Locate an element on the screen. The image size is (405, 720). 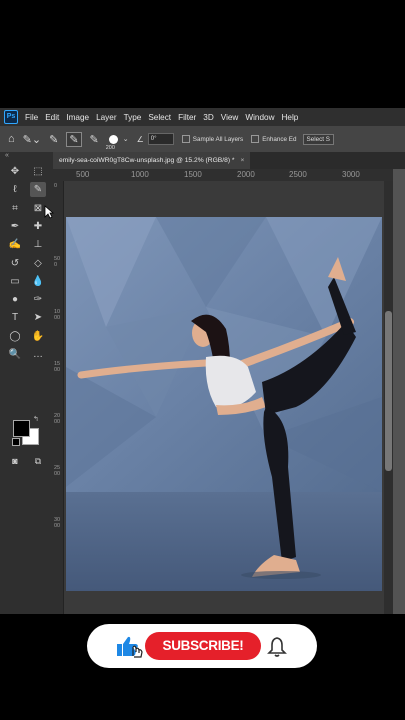
enhance-edge-checkbox is located at coordinates (255, 139).